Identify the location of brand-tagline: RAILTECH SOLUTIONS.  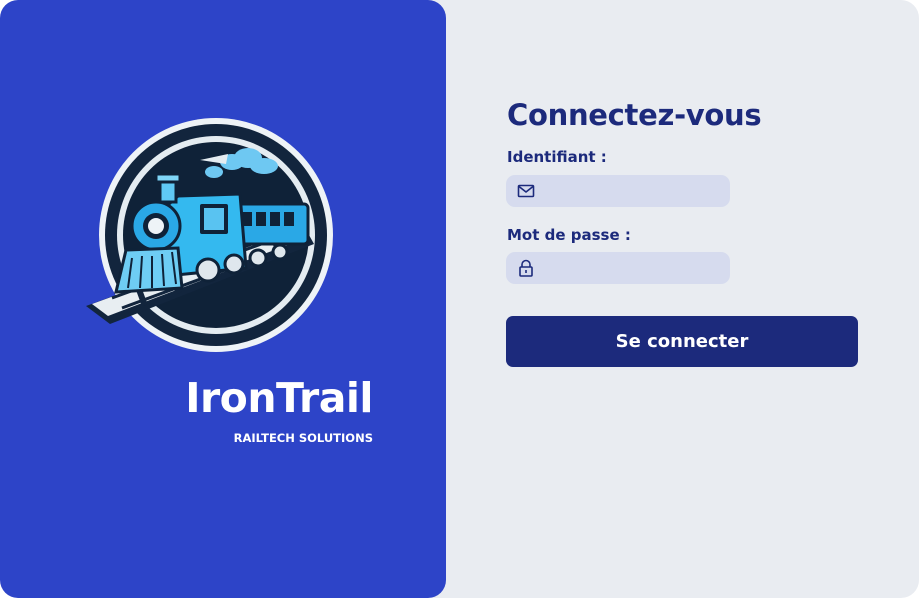
(303, 438).